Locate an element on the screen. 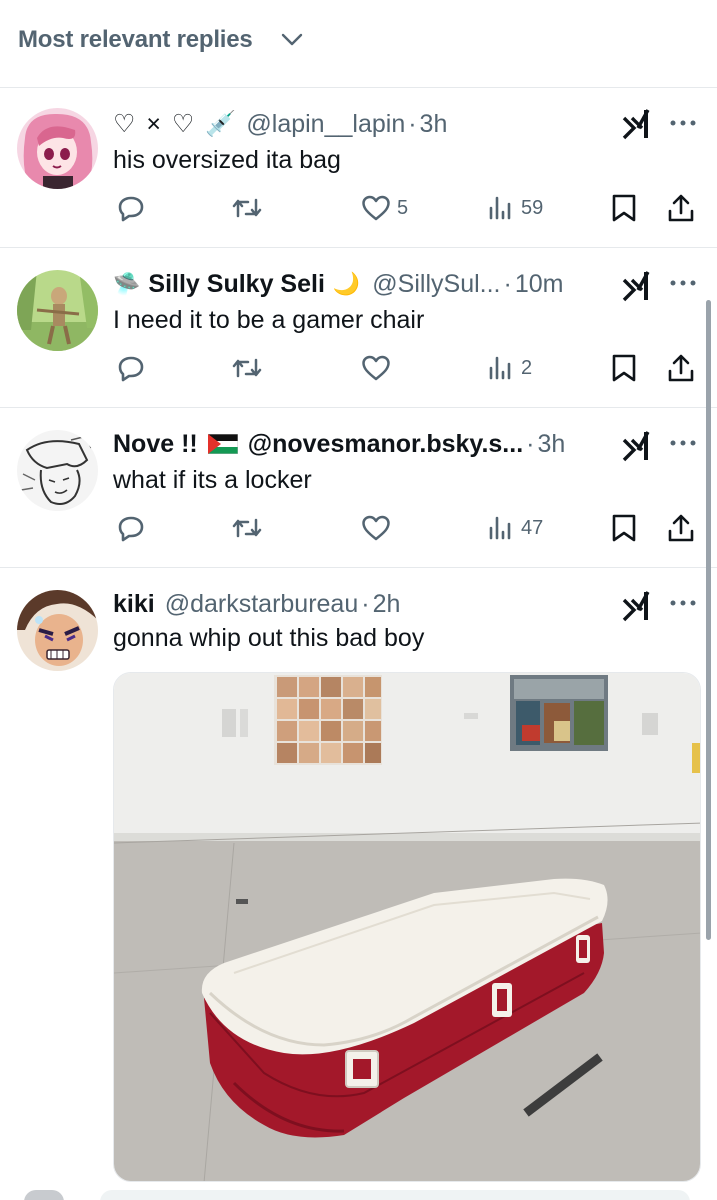 The width and height of the screenshot is (717, 1200). action-bar: 47 is located at coordinates (408, 528).